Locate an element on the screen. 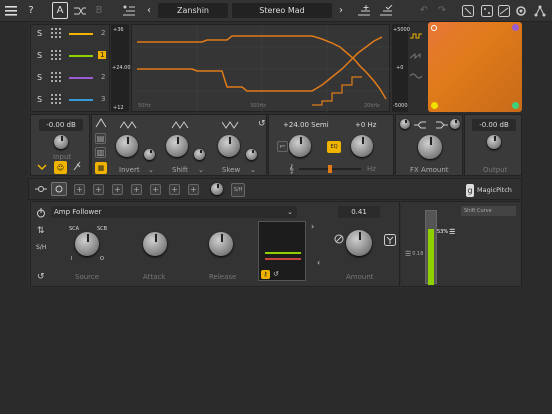 The width and height of the screenshot is (552, 414). band-1-grid-icon is located at coordinates (56, 33).